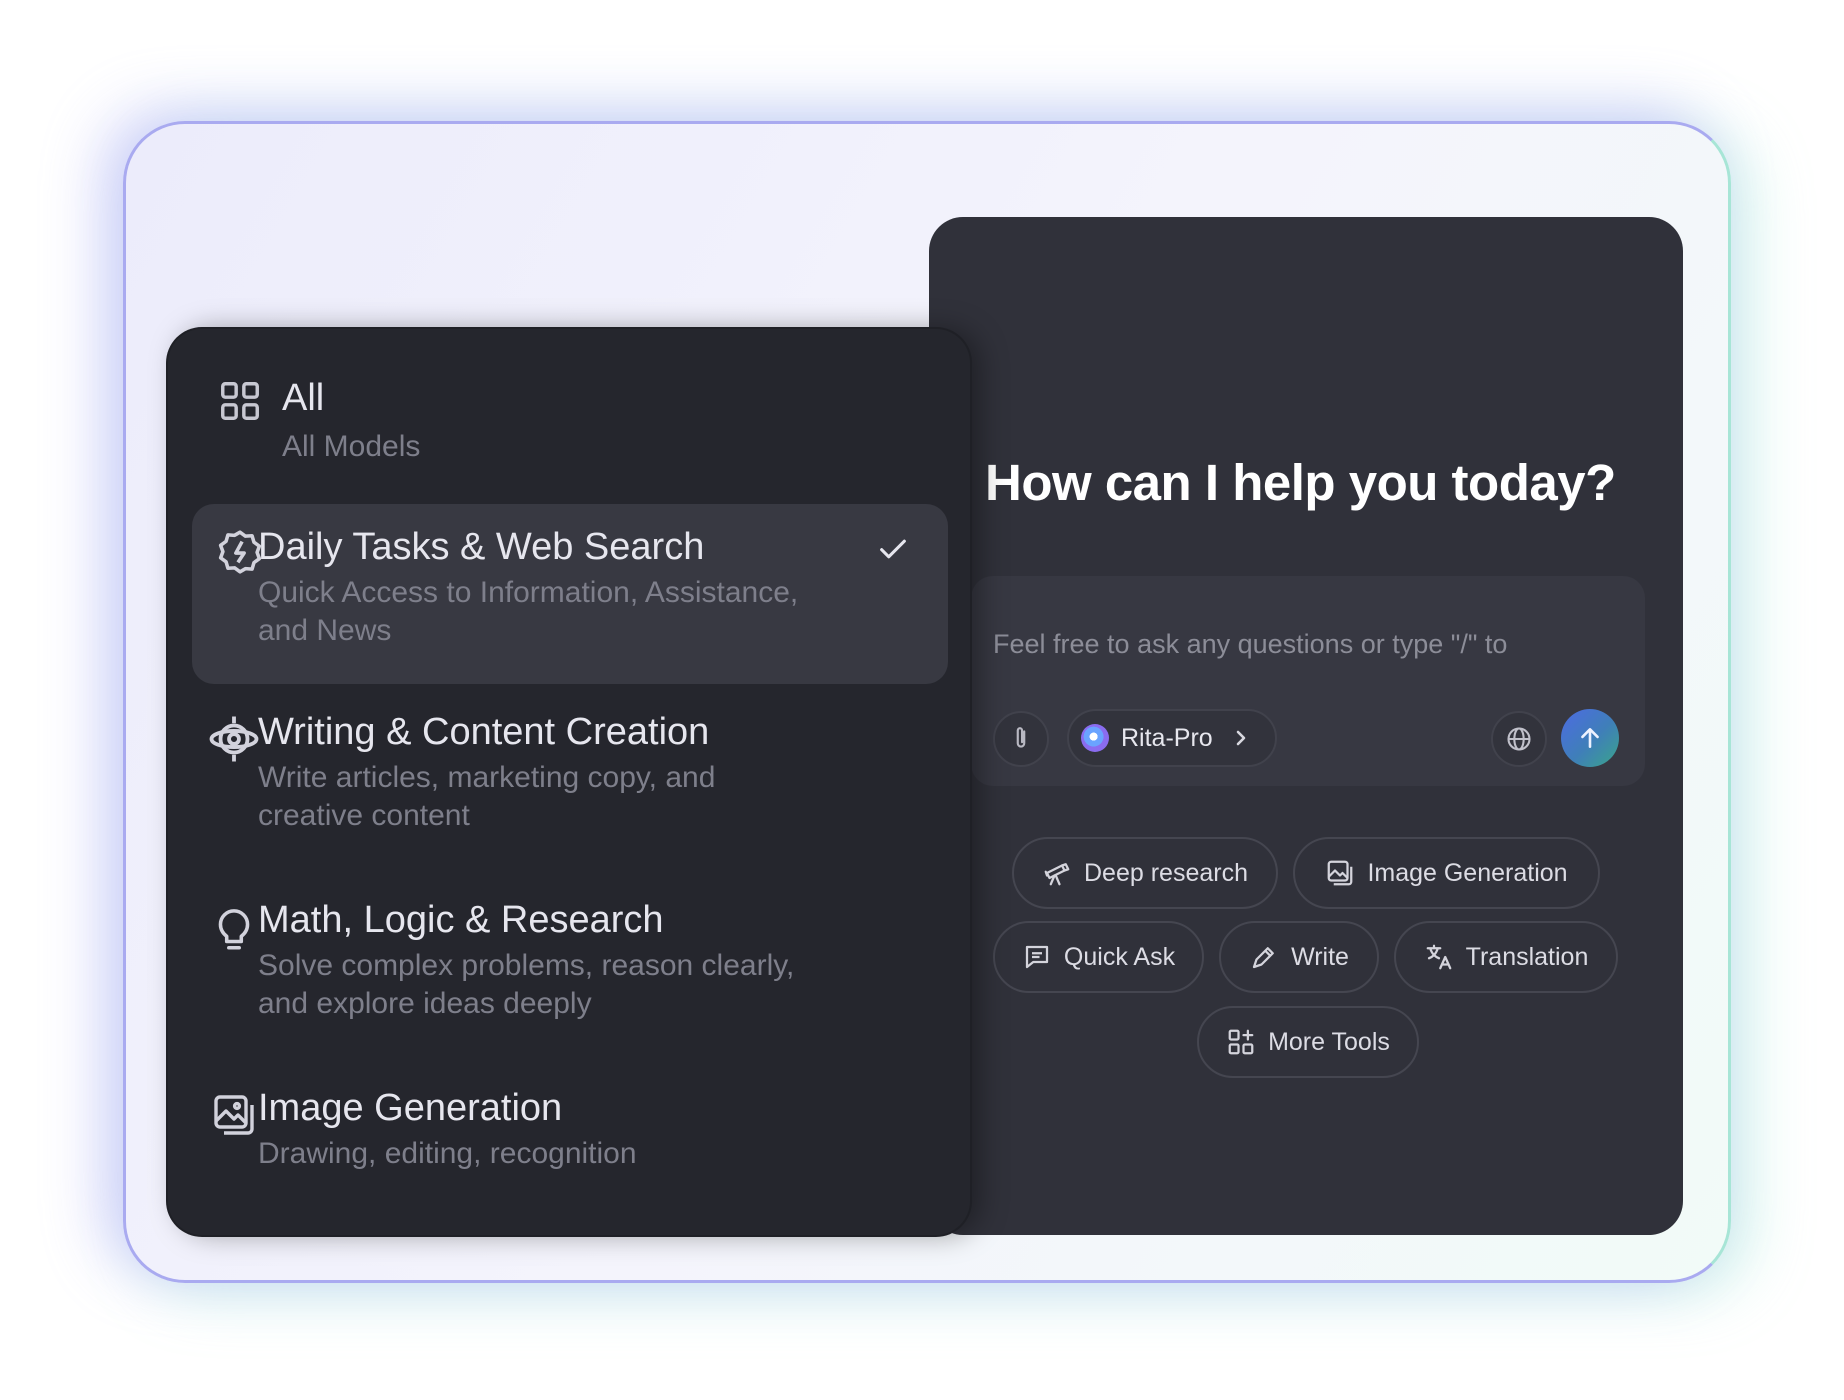  Describe the element at coordinates (351, 446) in the screenshot. I see `menu-item-description: All Models` at that location.